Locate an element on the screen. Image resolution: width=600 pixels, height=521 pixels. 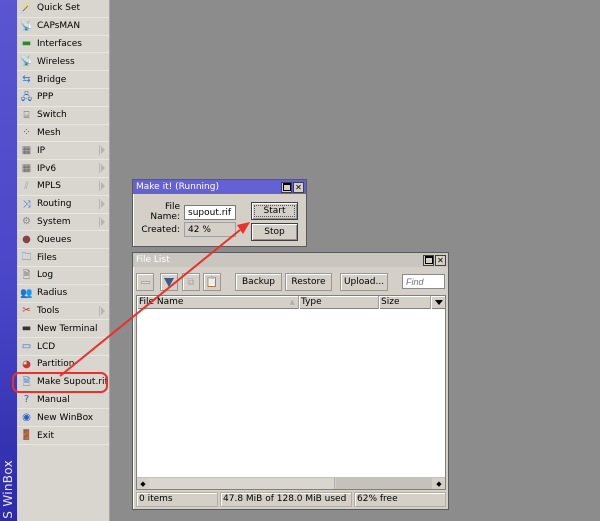
sidebar-item-ipv6: ▦ IPv6 is located at coordinates (63, 169).